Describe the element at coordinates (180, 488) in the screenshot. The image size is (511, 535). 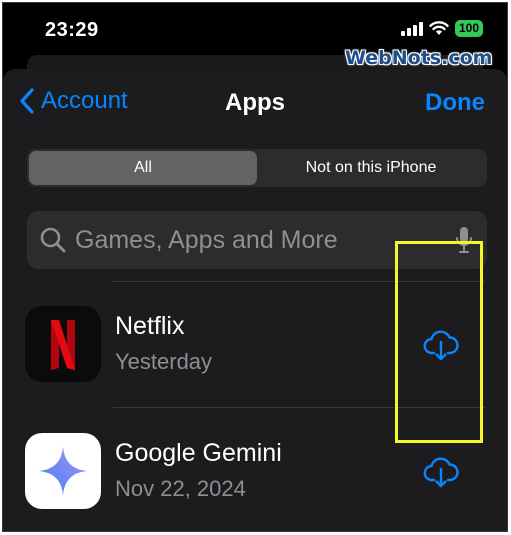
I see `app-date: Nov 22, 2024` at that location.